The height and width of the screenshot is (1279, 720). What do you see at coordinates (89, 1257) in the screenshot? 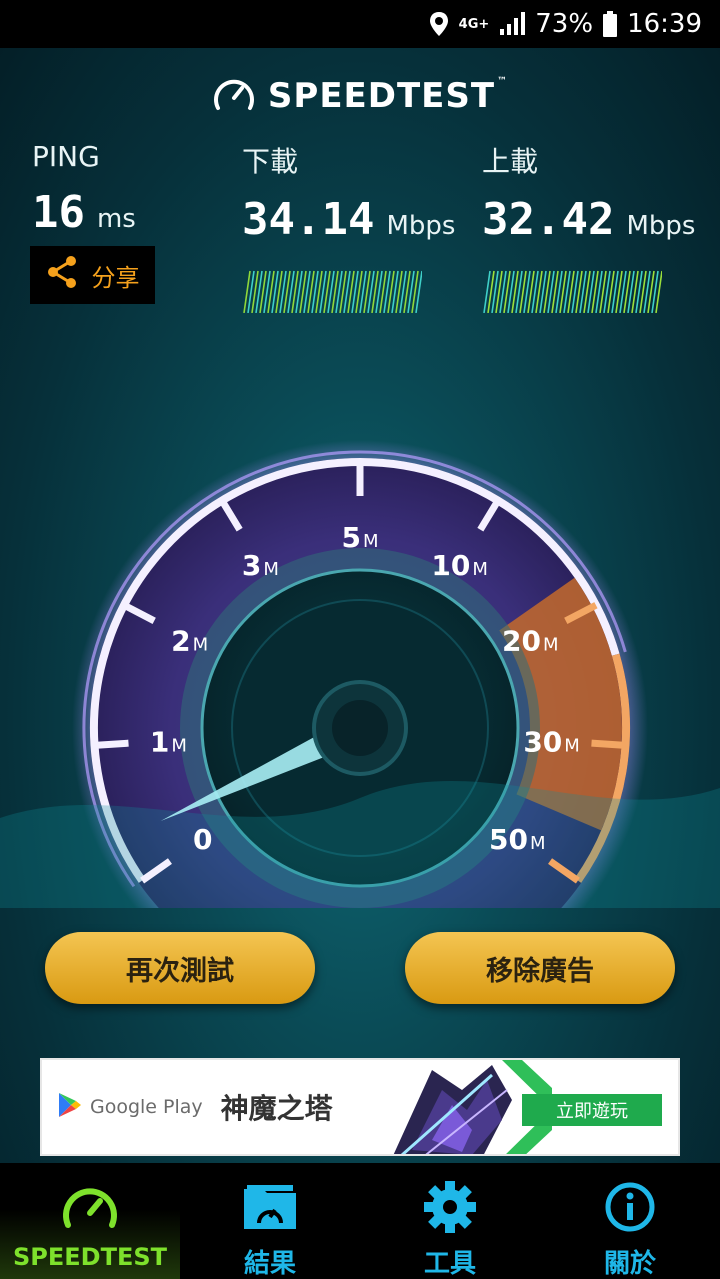
I see `tab-label: SPEEDTEST` at bounding box center [89, 1257].